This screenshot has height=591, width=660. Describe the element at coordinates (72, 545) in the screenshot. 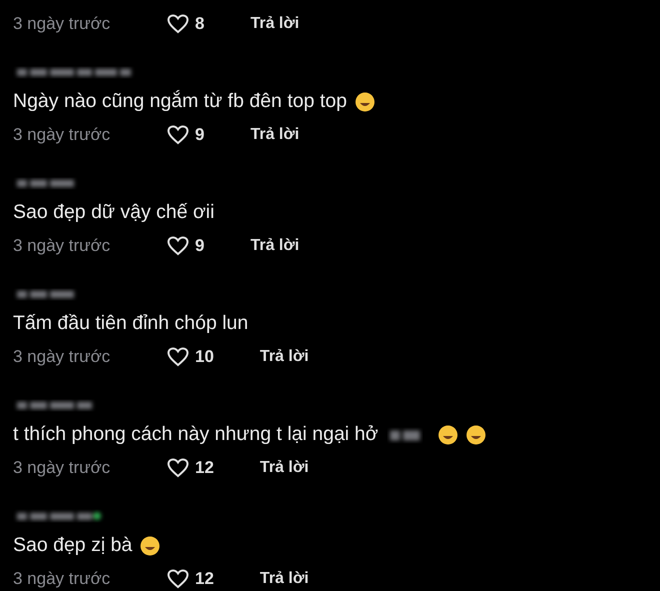

I see `comment-text: Sao đẹp zị bà` at that location.